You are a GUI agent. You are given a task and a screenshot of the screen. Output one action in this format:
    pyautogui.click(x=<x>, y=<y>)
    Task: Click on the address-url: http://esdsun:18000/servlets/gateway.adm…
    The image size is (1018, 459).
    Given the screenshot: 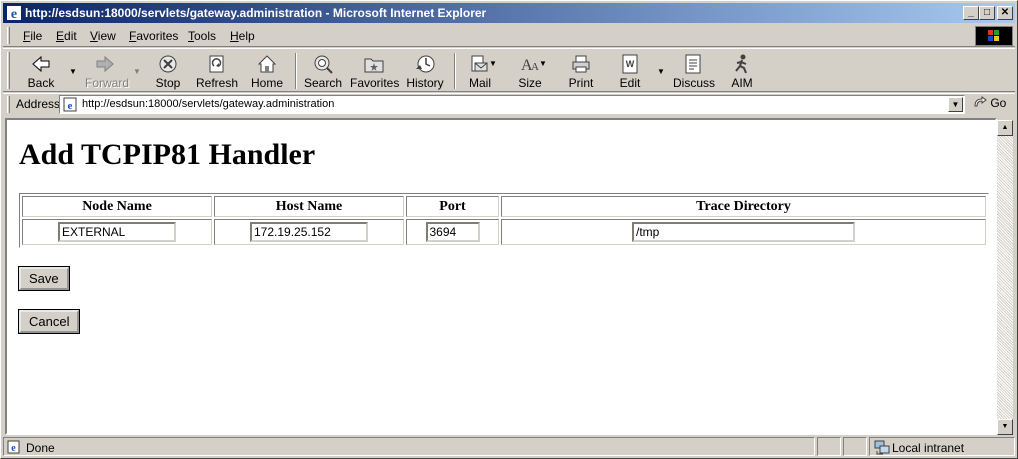 What is the action you would take?
    pyautogui.click(x=208, y=104)
    